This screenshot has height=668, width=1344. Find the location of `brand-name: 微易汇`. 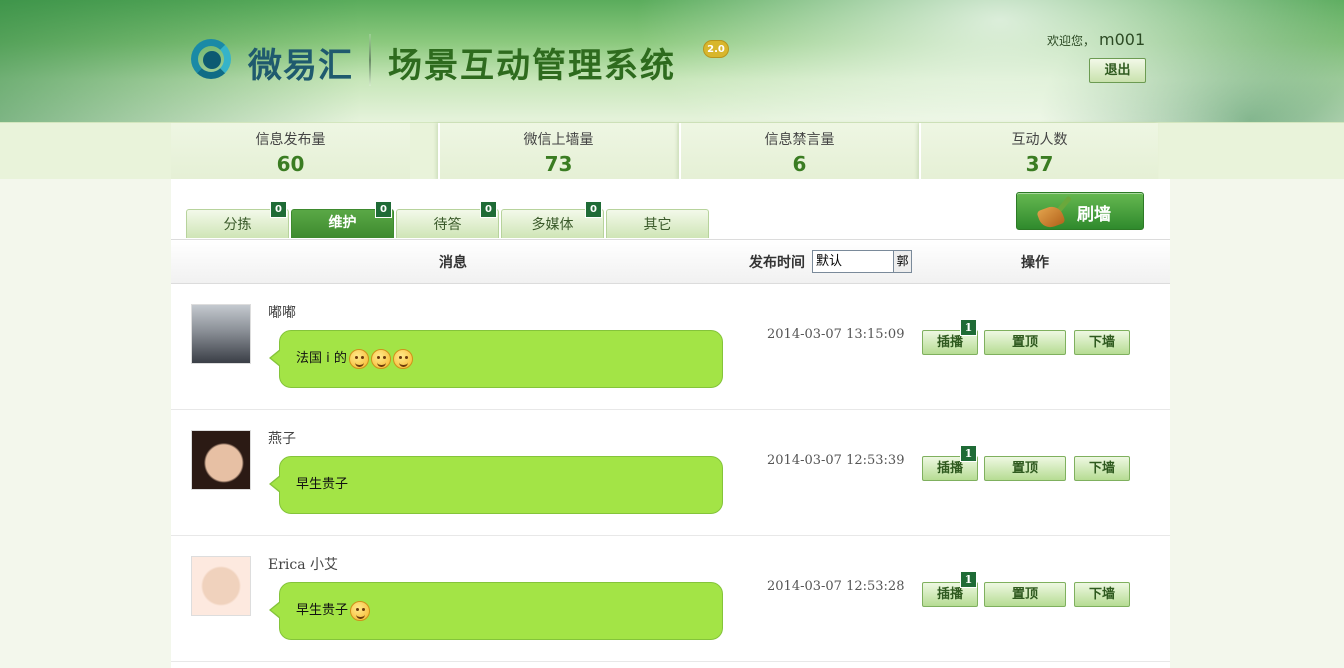

brand-name: 微易汇 is located at coordinates (300, 66).